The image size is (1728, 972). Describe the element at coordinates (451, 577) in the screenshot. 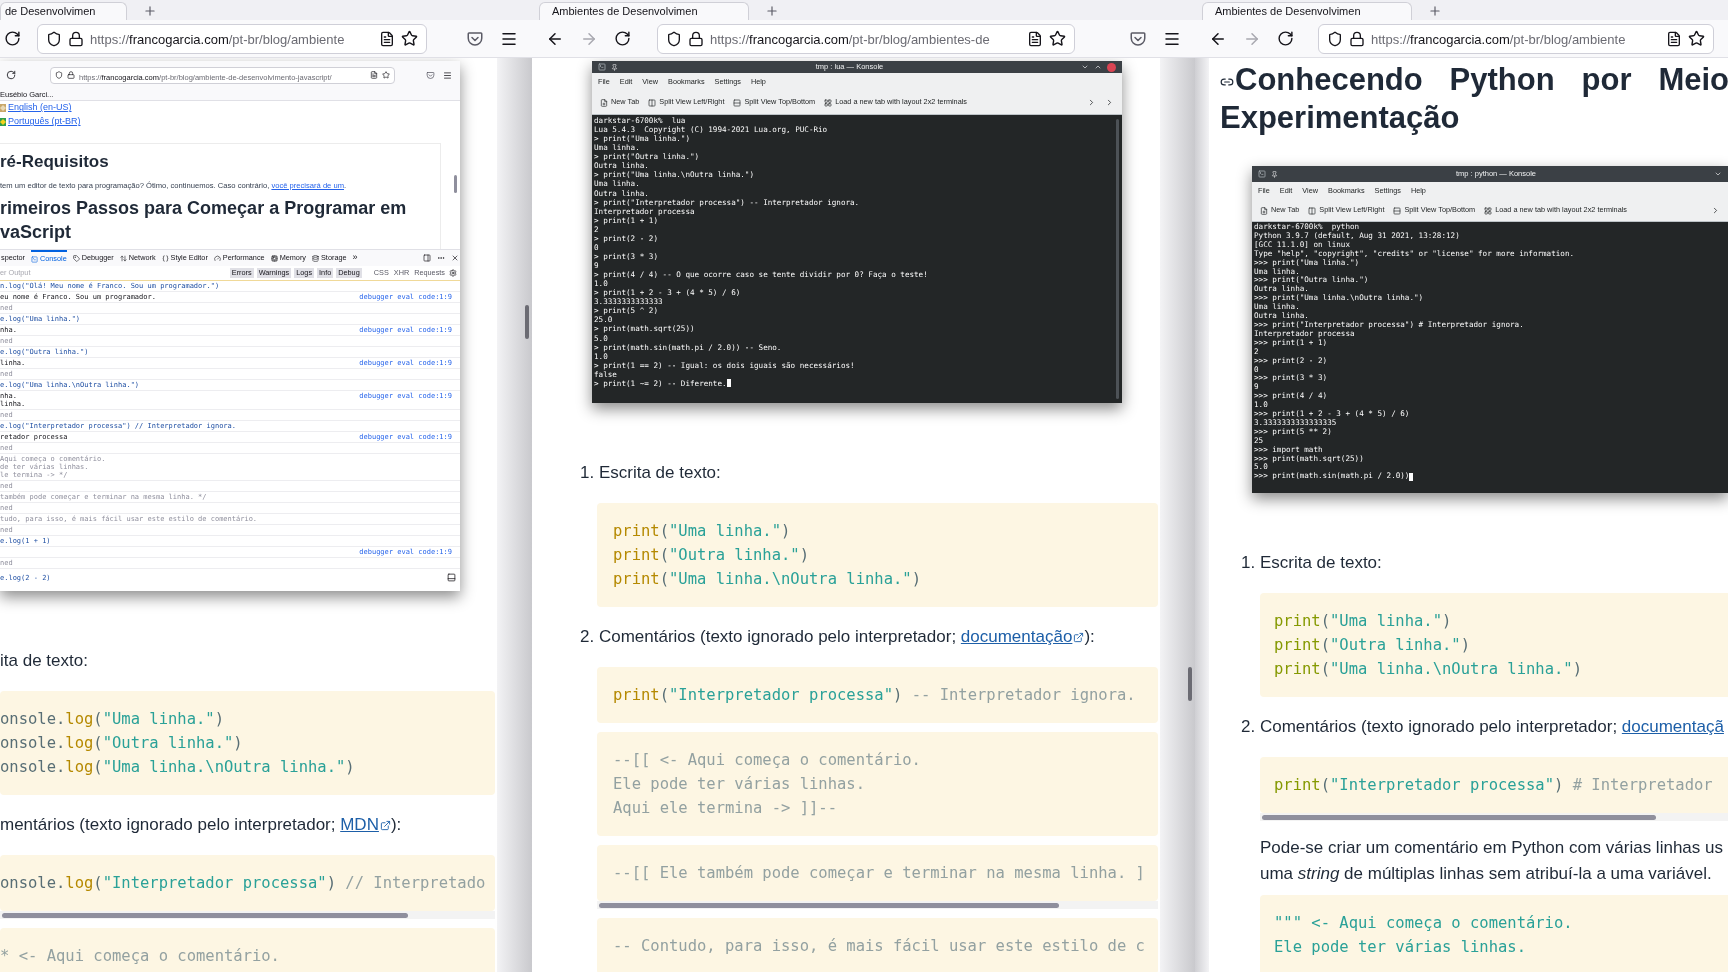

I see `split-console-icon` at that location.